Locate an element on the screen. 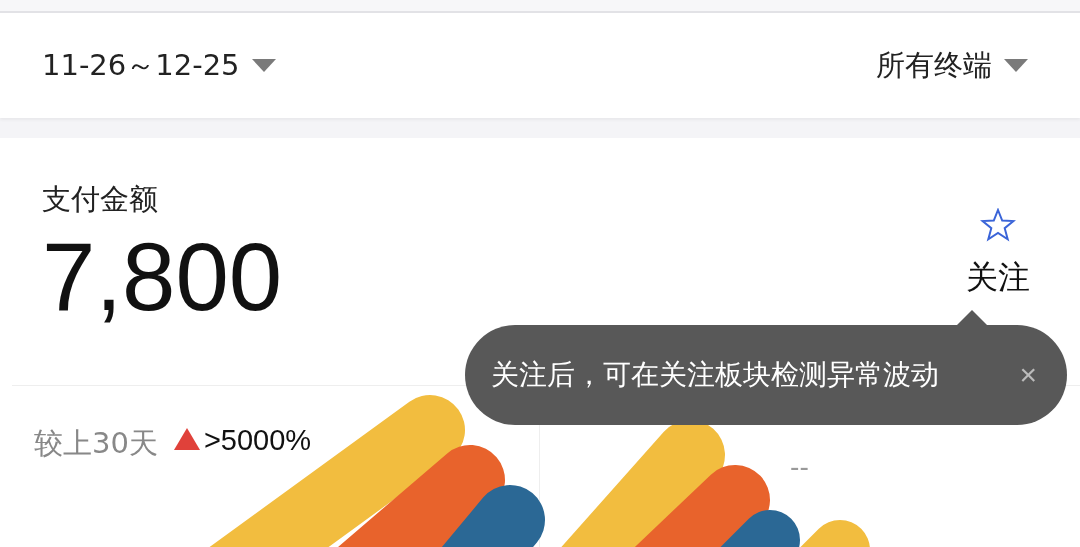 The height and width of the screenshot is (547, 1080). date-range-dropdown: 11-26～12-25 is located at coordinates (159, 65).